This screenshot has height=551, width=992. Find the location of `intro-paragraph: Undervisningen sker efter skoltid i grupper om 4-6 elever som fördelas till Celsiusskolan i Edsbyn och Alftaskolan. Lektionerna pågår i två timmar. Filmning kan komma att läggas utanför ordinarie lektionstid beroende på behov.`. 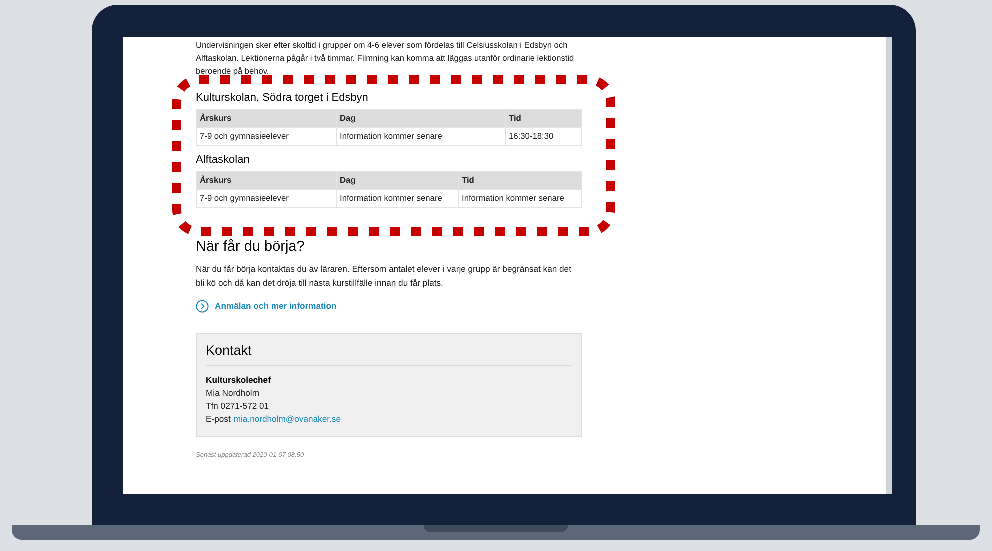

intro-paragraph: Undervisningen sker efter skoltid i grupper om 4-6 elever som fördelas till Celsiusskolan i Edsbyn och Alftaskolan. Lektionerna pågår i två timmar. Filmning kan komma att läggas utanför ordinarie lektionstid beroende på behov. is located at coordinates (386, 58).